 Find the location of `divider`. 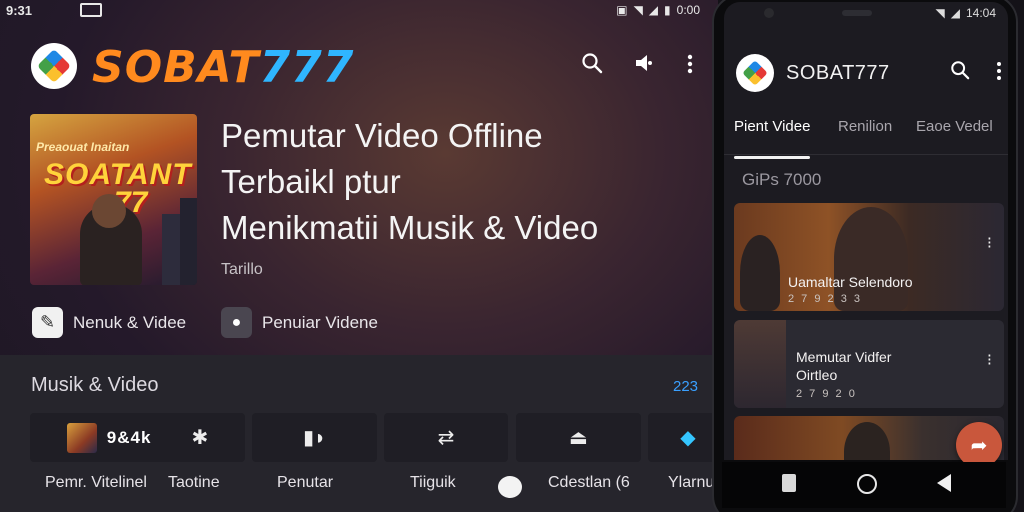

divider is located at coordinates (866, 154).